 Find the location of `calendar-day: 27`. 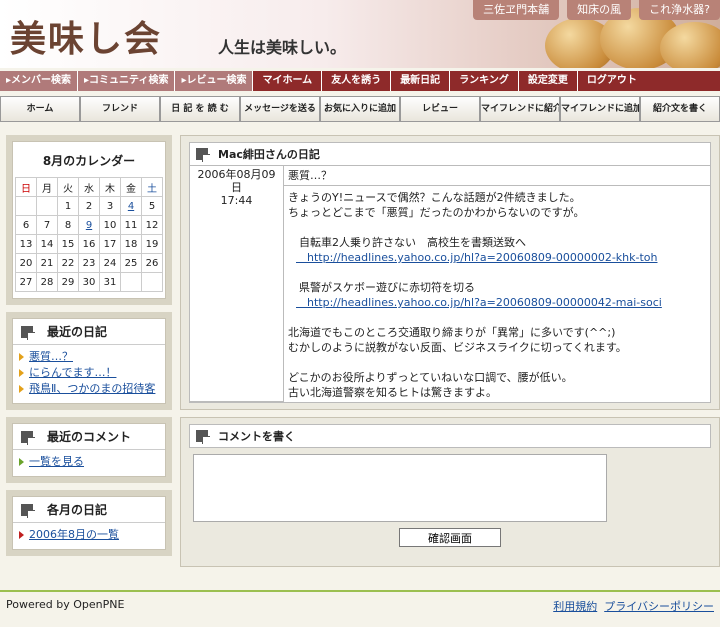

calendar-day: 27 is located at coordinates (26, 282).